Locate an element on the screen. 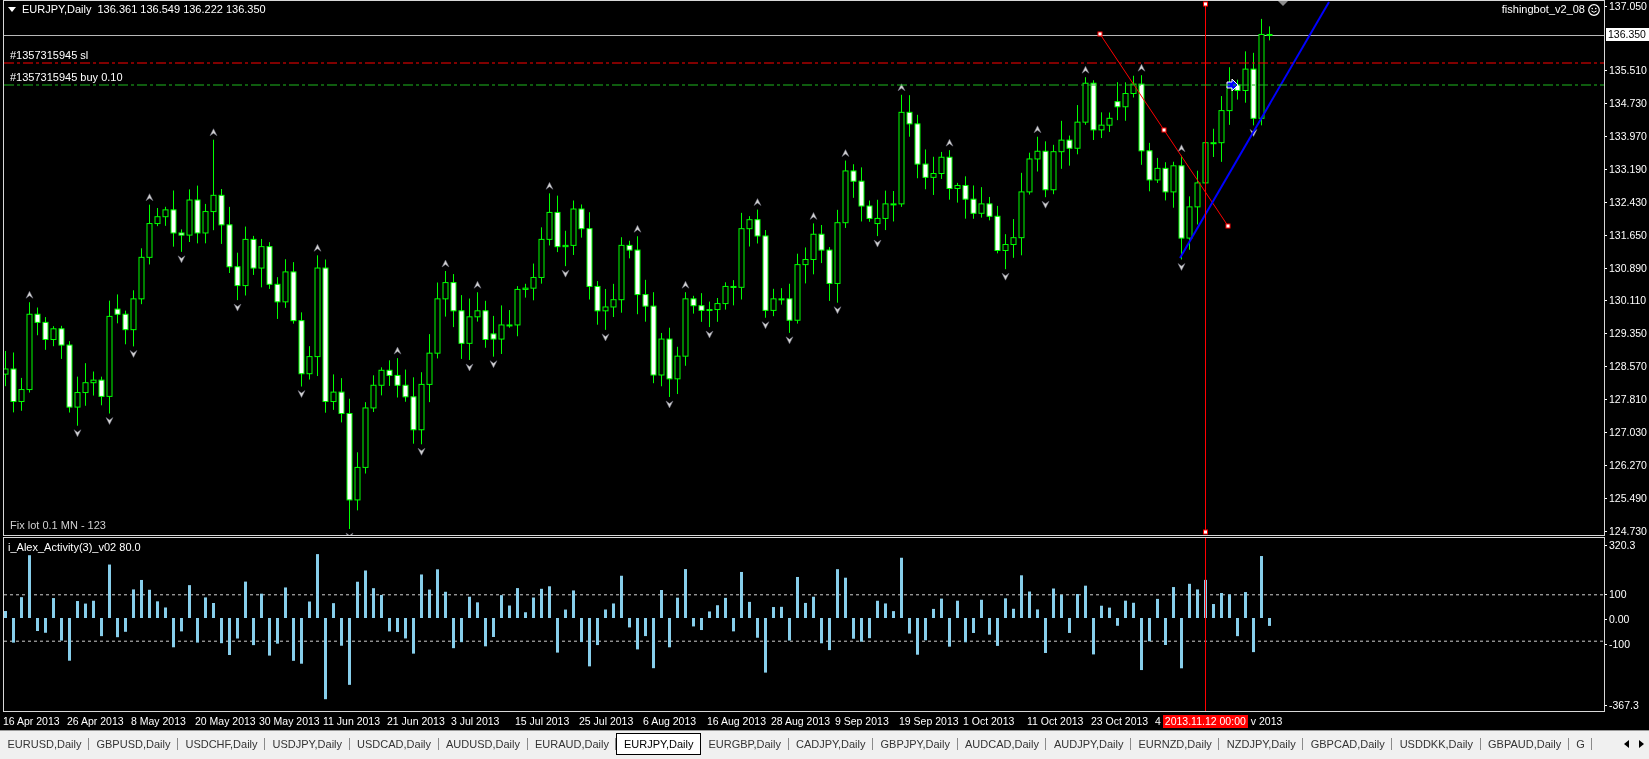 This screenshot has width=1649, height=759. price-label: 137.050 is located at coordinates (1626, 6).